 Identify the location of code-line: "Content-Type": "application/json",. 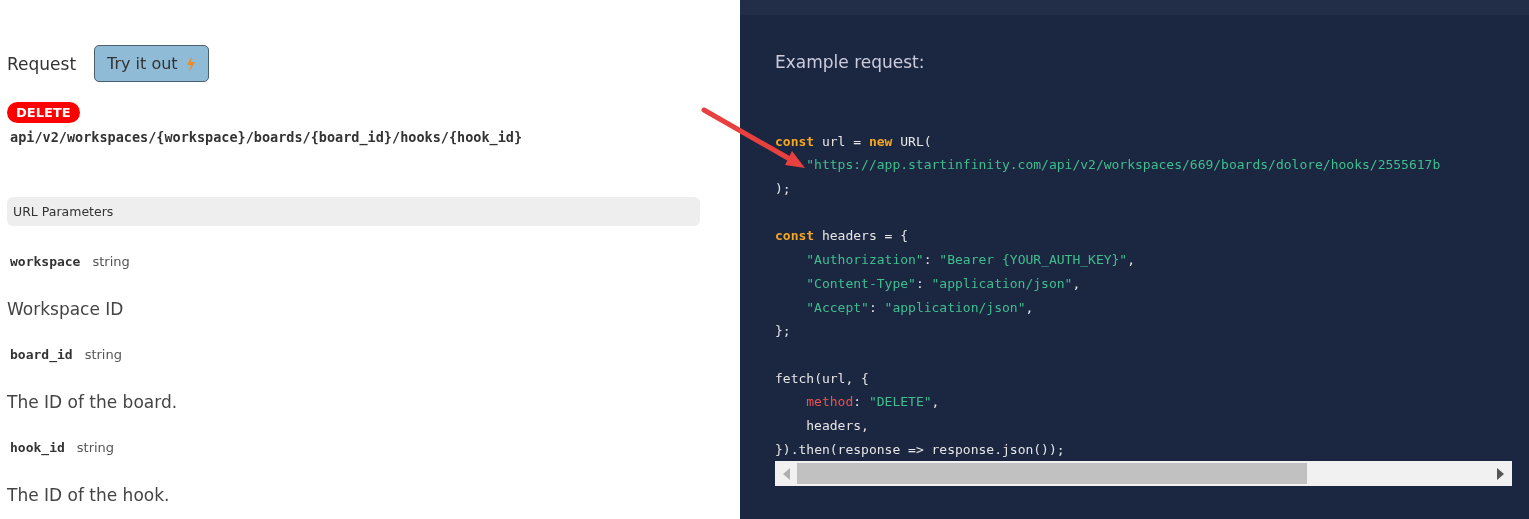
(943, 283).